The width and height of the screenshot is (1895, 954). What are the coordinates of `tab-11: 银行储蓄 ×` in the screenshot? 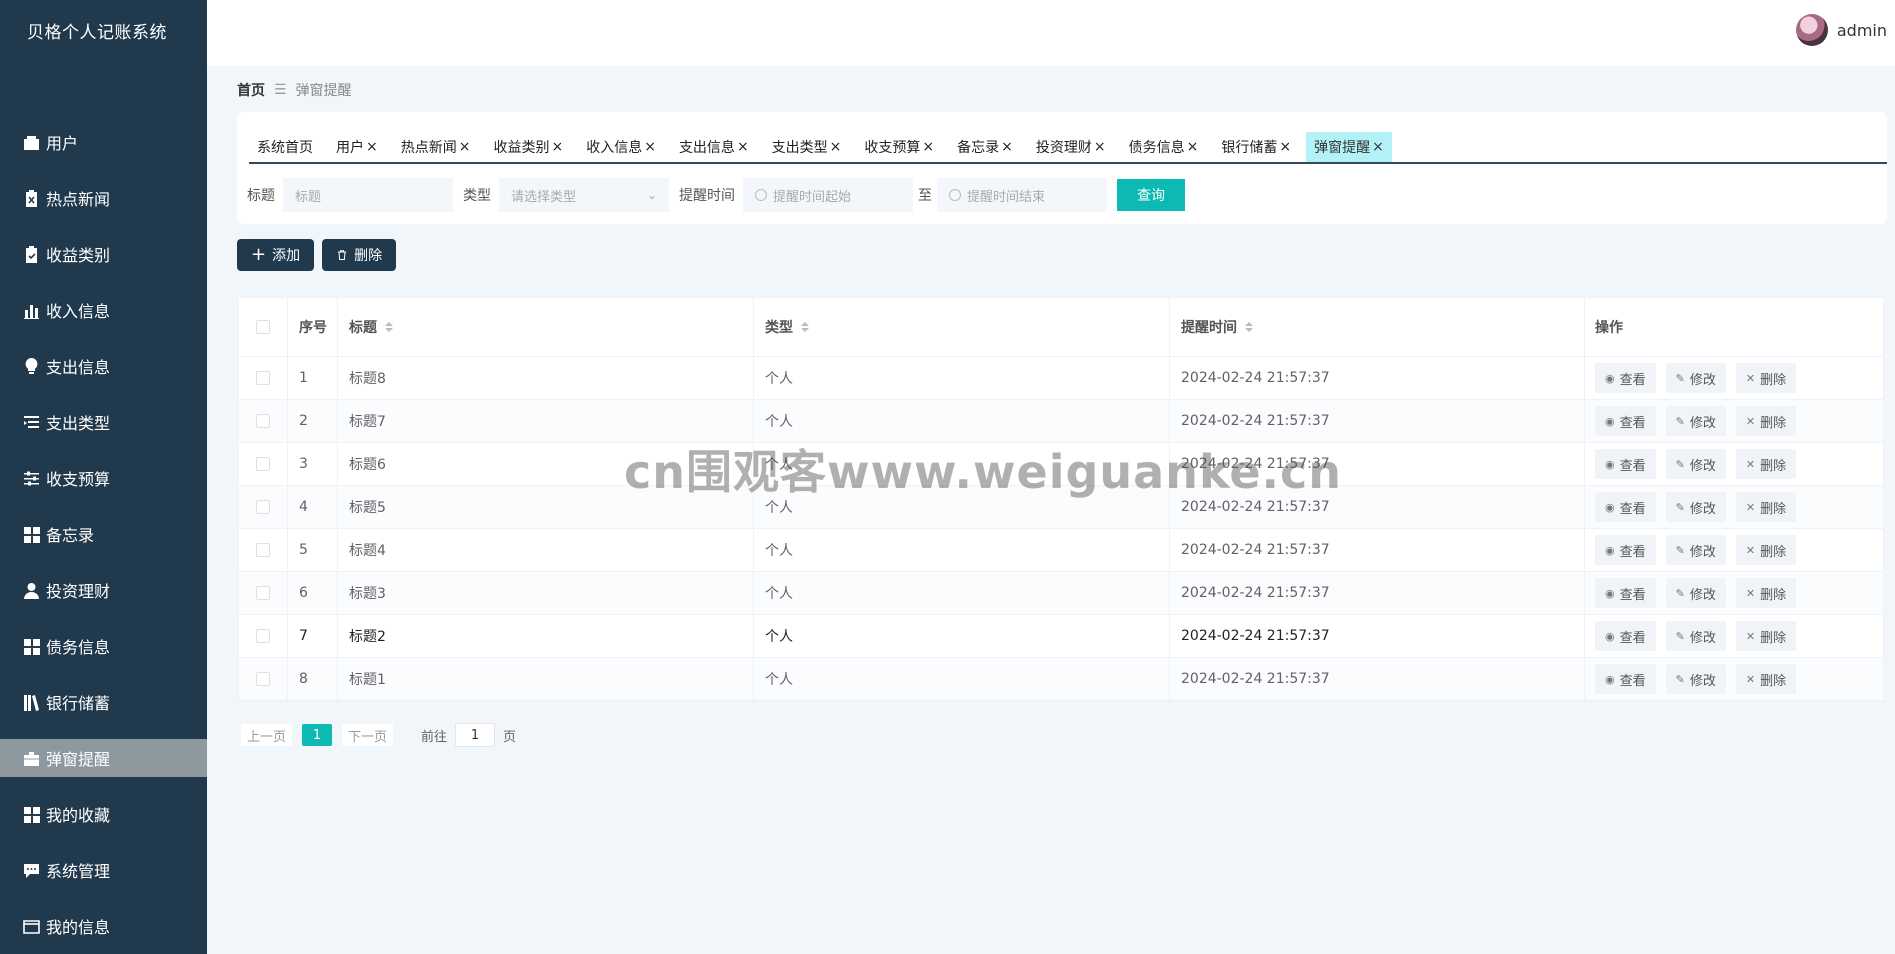 It's located at (1256, 147).